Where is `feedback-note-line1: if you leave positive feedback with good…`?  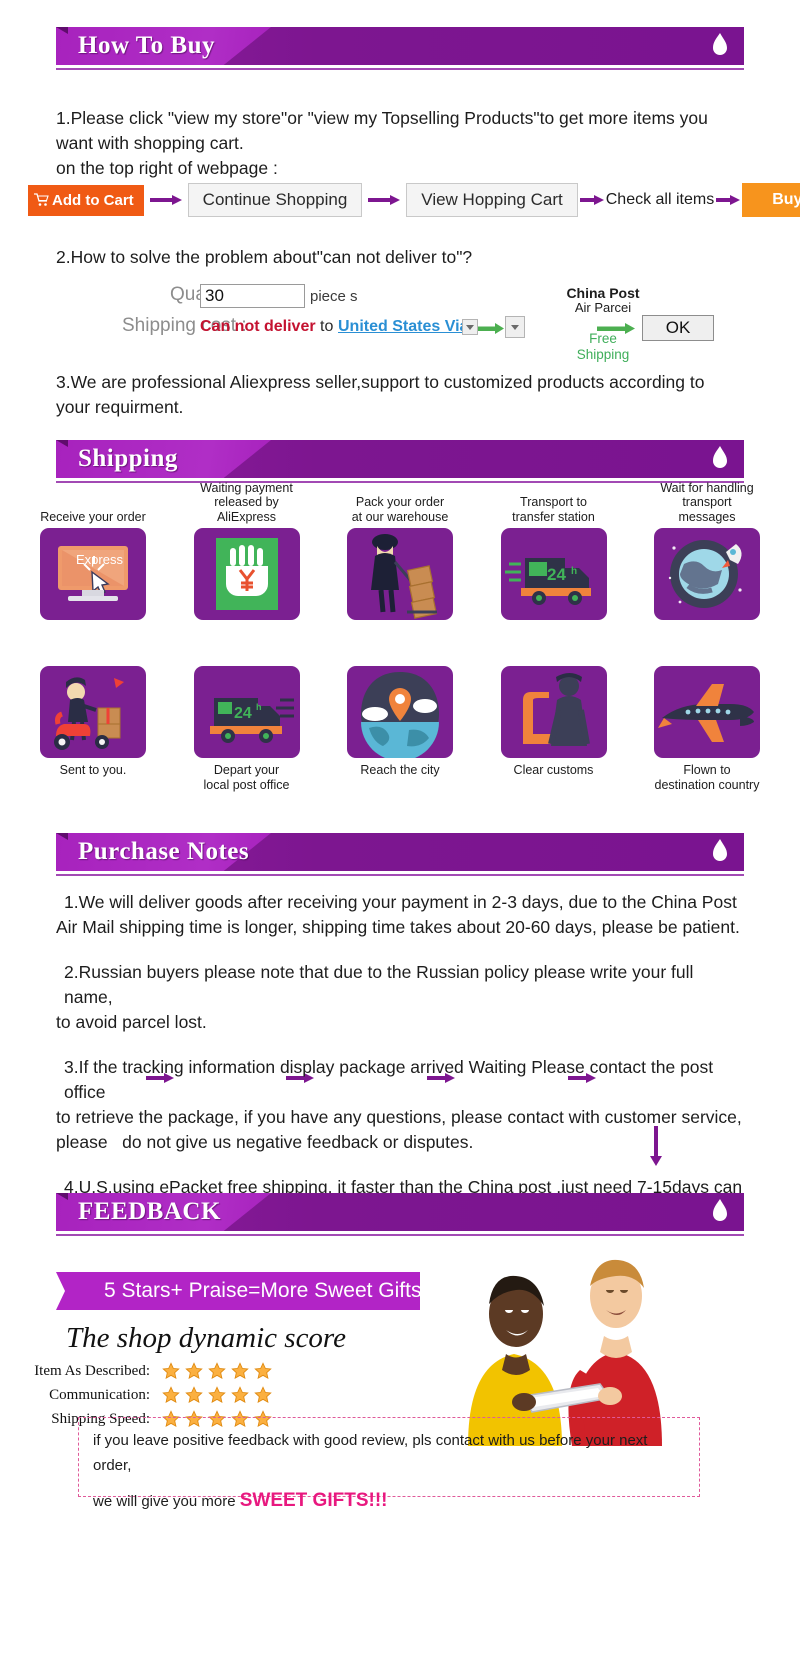
feedback-note-line1: if you leave positive feedback with good… is located at coordinates (370, 1453).